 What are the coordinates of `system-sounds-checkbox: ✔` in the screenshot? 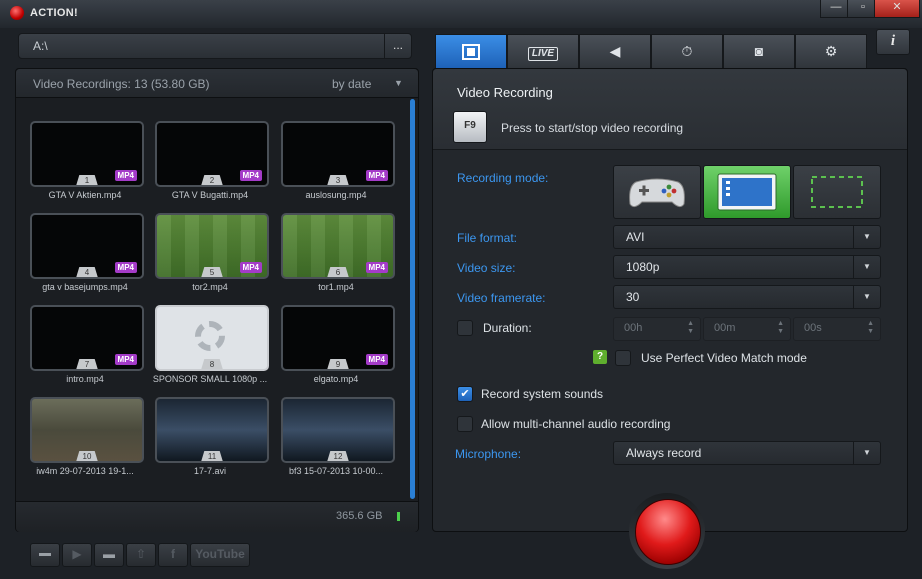 It's located at (465, 394).